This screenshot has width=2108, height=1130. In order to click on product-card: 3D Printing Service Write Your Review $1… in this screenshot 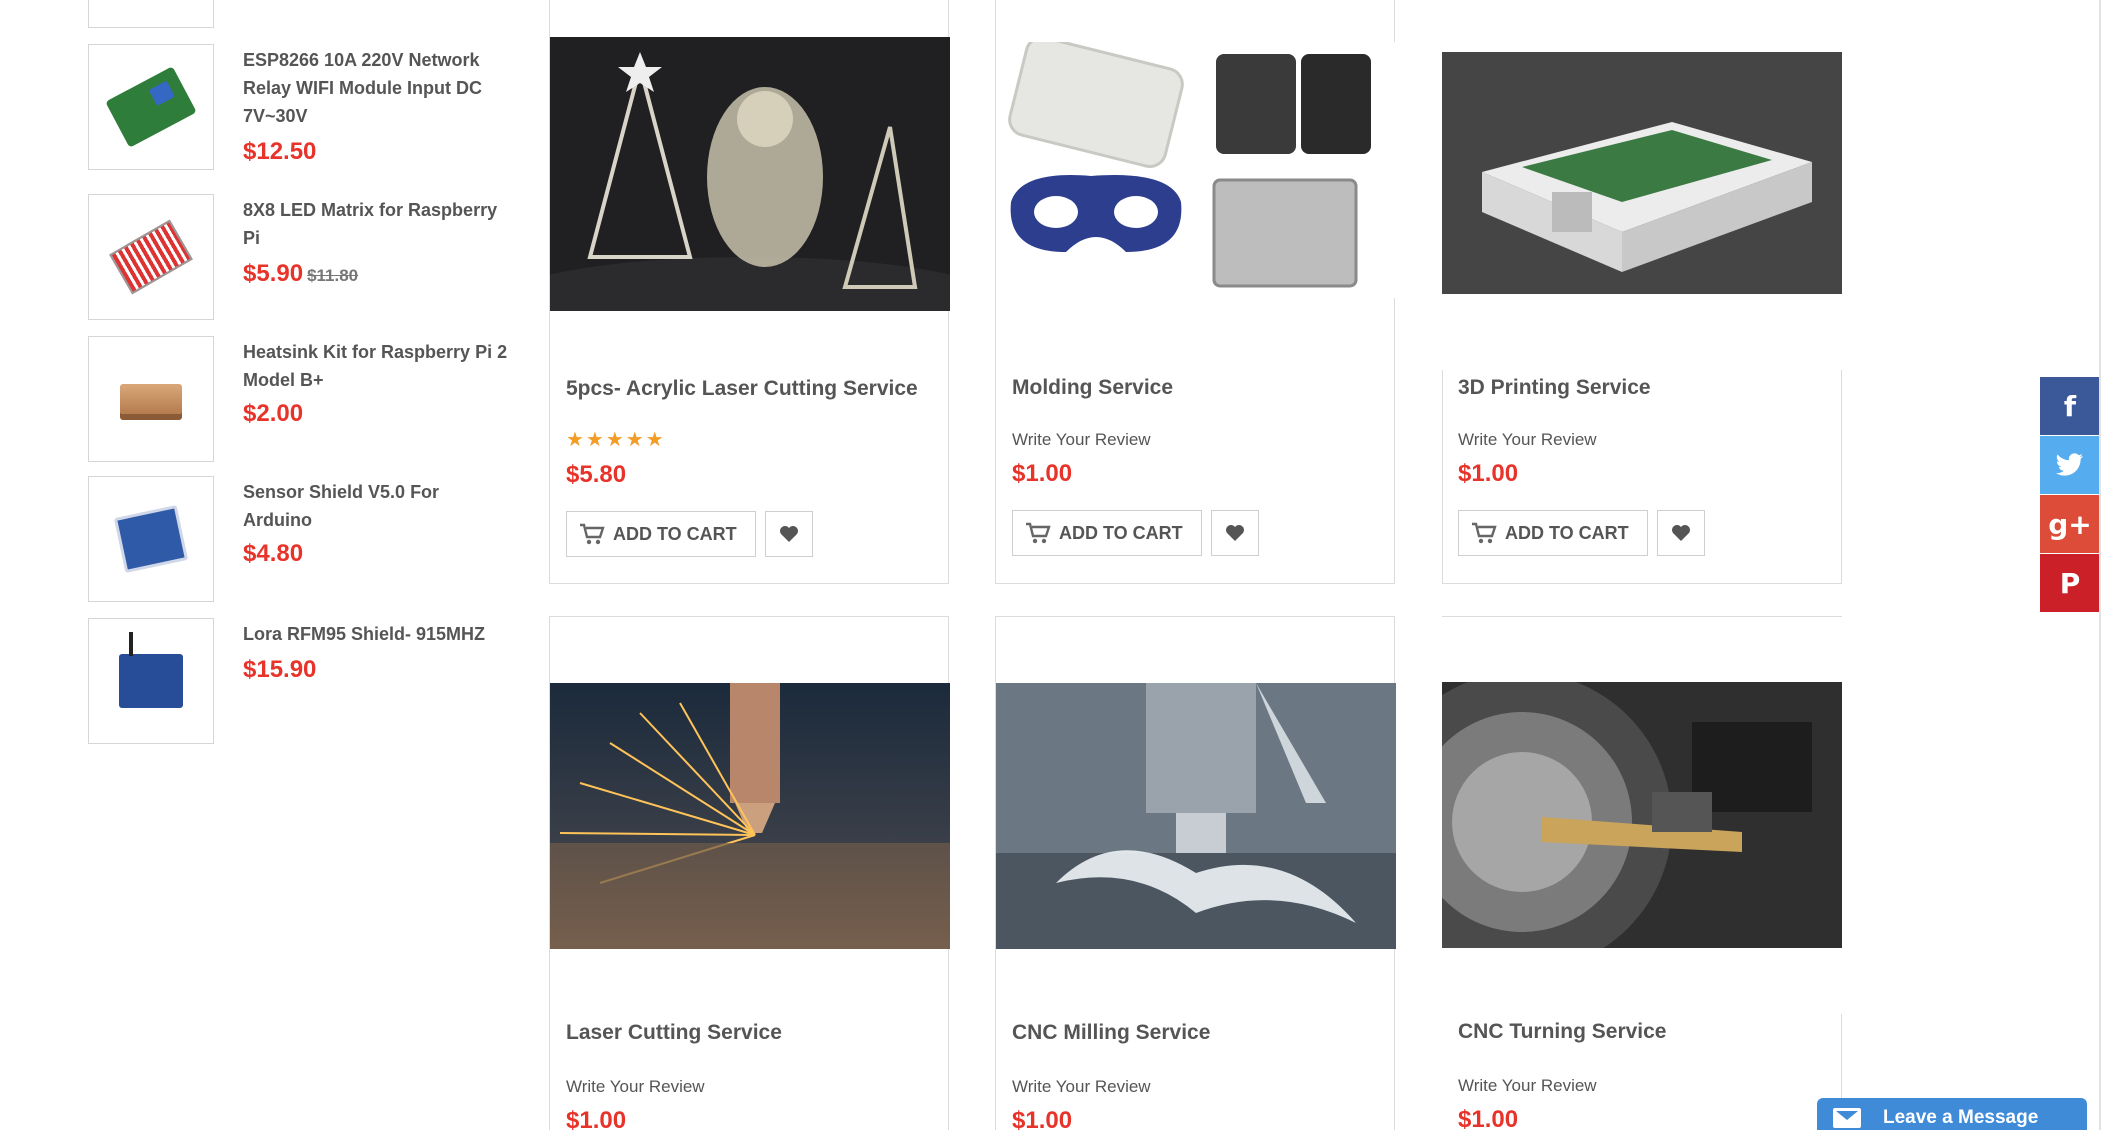, I will do `click(1642, 292)`.